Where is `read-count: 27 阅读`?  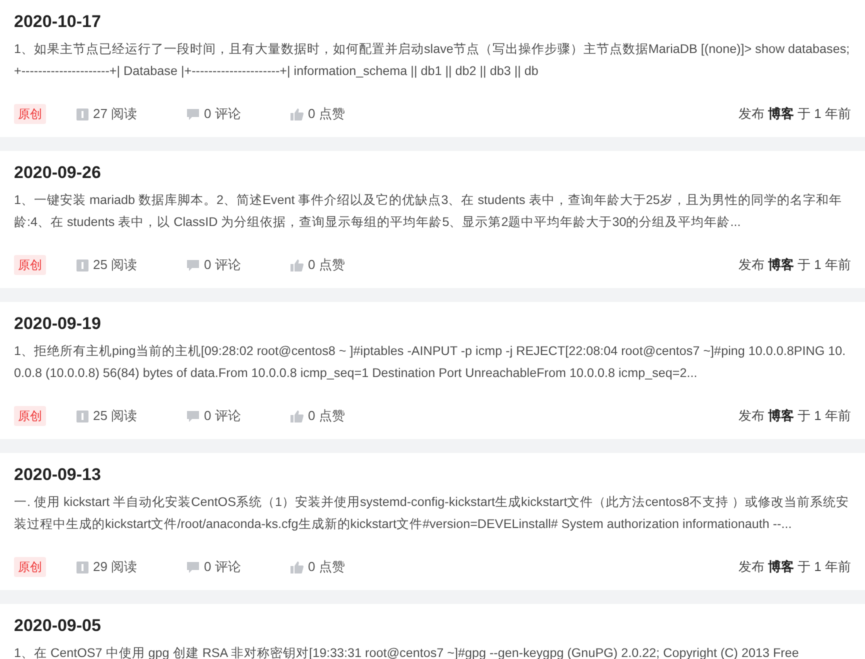 read-count: 27 阅读 is located at coordinates (115, 114).